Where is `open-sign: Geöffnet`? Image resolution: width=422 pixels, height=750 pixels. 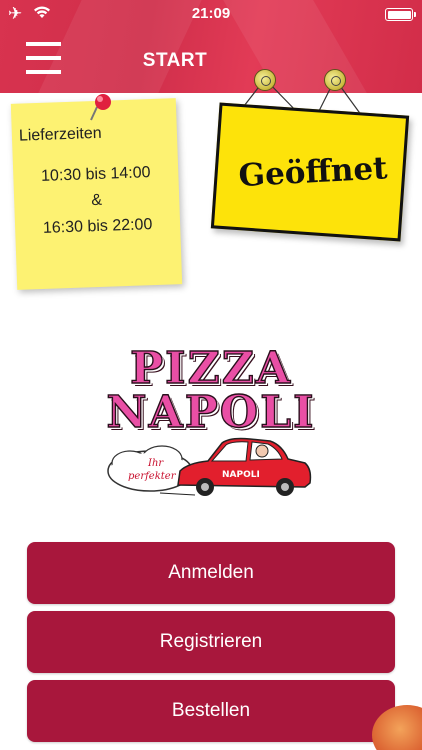
open-sign: Geöffnet is located at coordinates (310, 154).